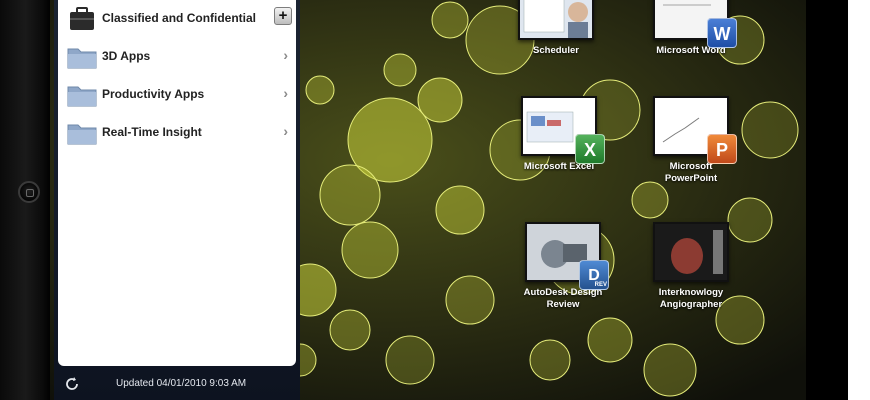 This screenshot has height=400, width=870. I want to click on app-autodesk-design-review: D REV AutoDesk Design Review, so click(563, 266).